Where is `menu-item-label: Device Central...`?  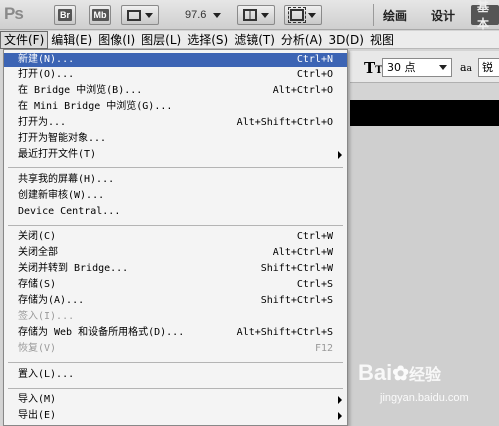
menu-item-label: Device Central... is located at coordinates (69, 211).